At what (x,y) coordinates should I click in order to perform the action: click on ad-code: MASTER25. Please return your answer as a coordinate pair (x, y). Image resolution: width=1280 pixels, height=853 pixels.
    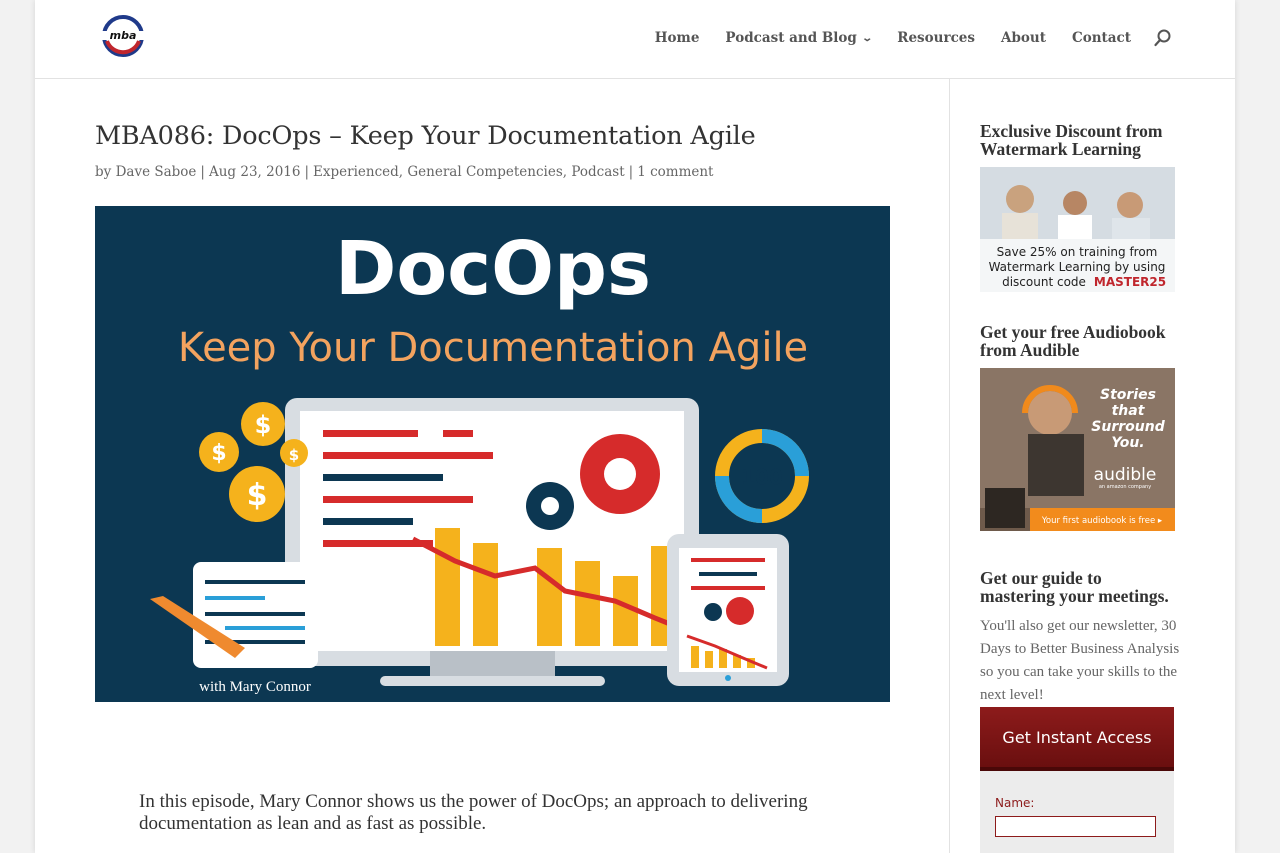
    Looking at the image, I should click on (1130, 282).